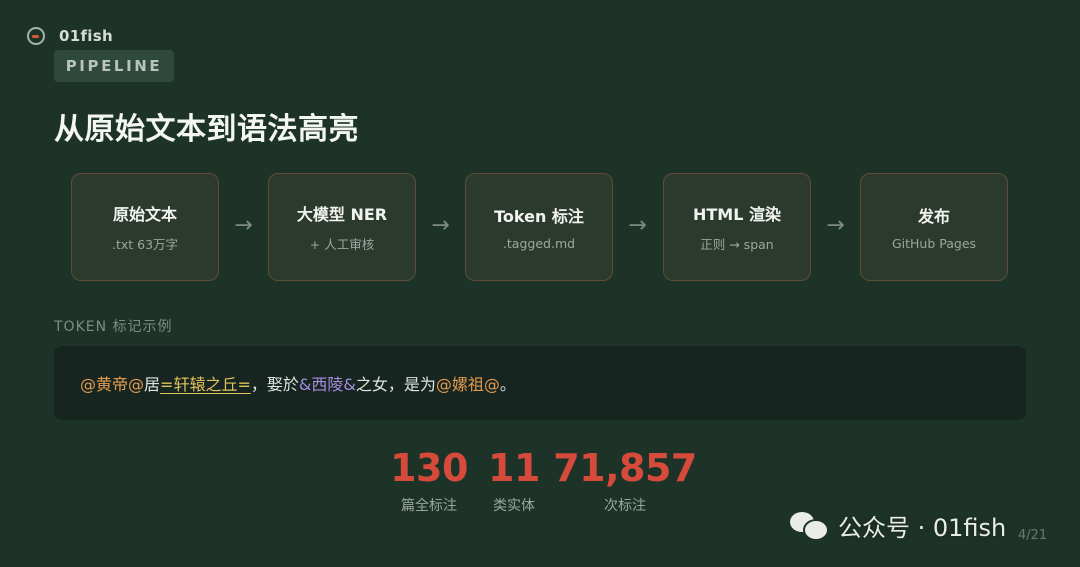 This screenshot has width=1080, height=567. What do you see at coordinates (36, 36) in the screenshot?
I see `fish-logo-icon` at bounding box center [36, 36].